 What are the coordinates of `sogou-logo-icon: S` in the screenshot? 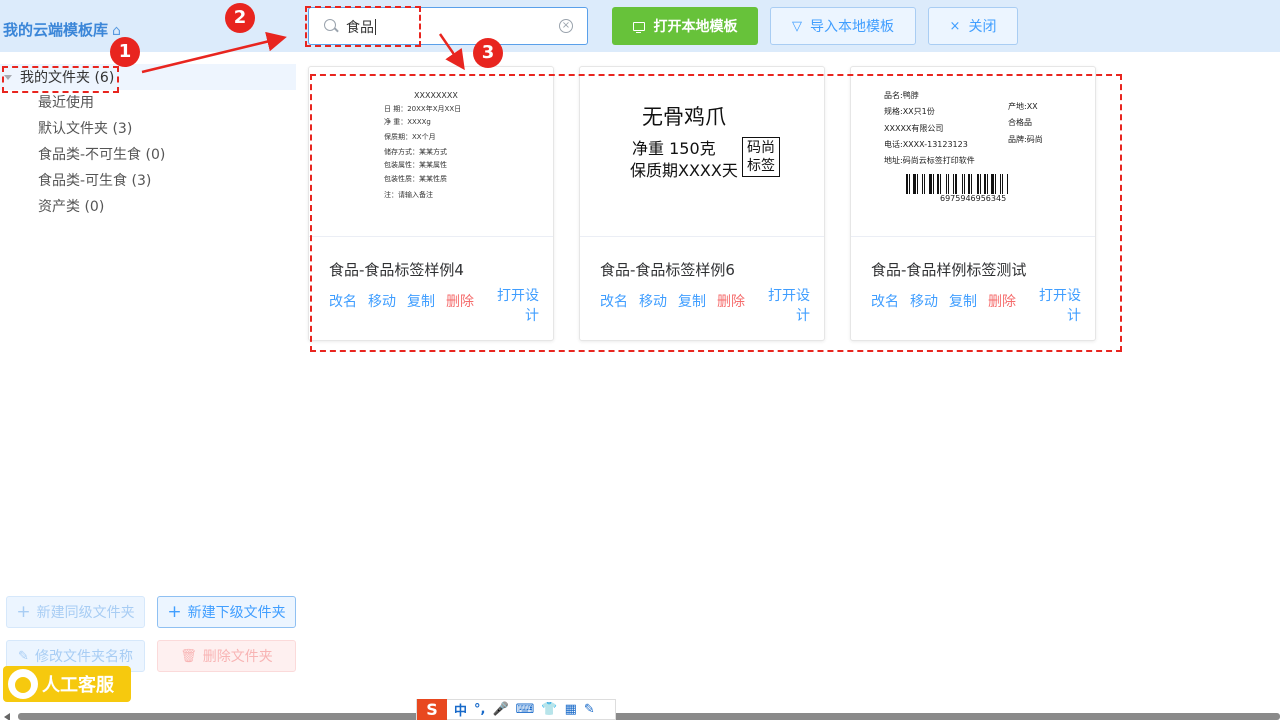 It's located at (432, 709).